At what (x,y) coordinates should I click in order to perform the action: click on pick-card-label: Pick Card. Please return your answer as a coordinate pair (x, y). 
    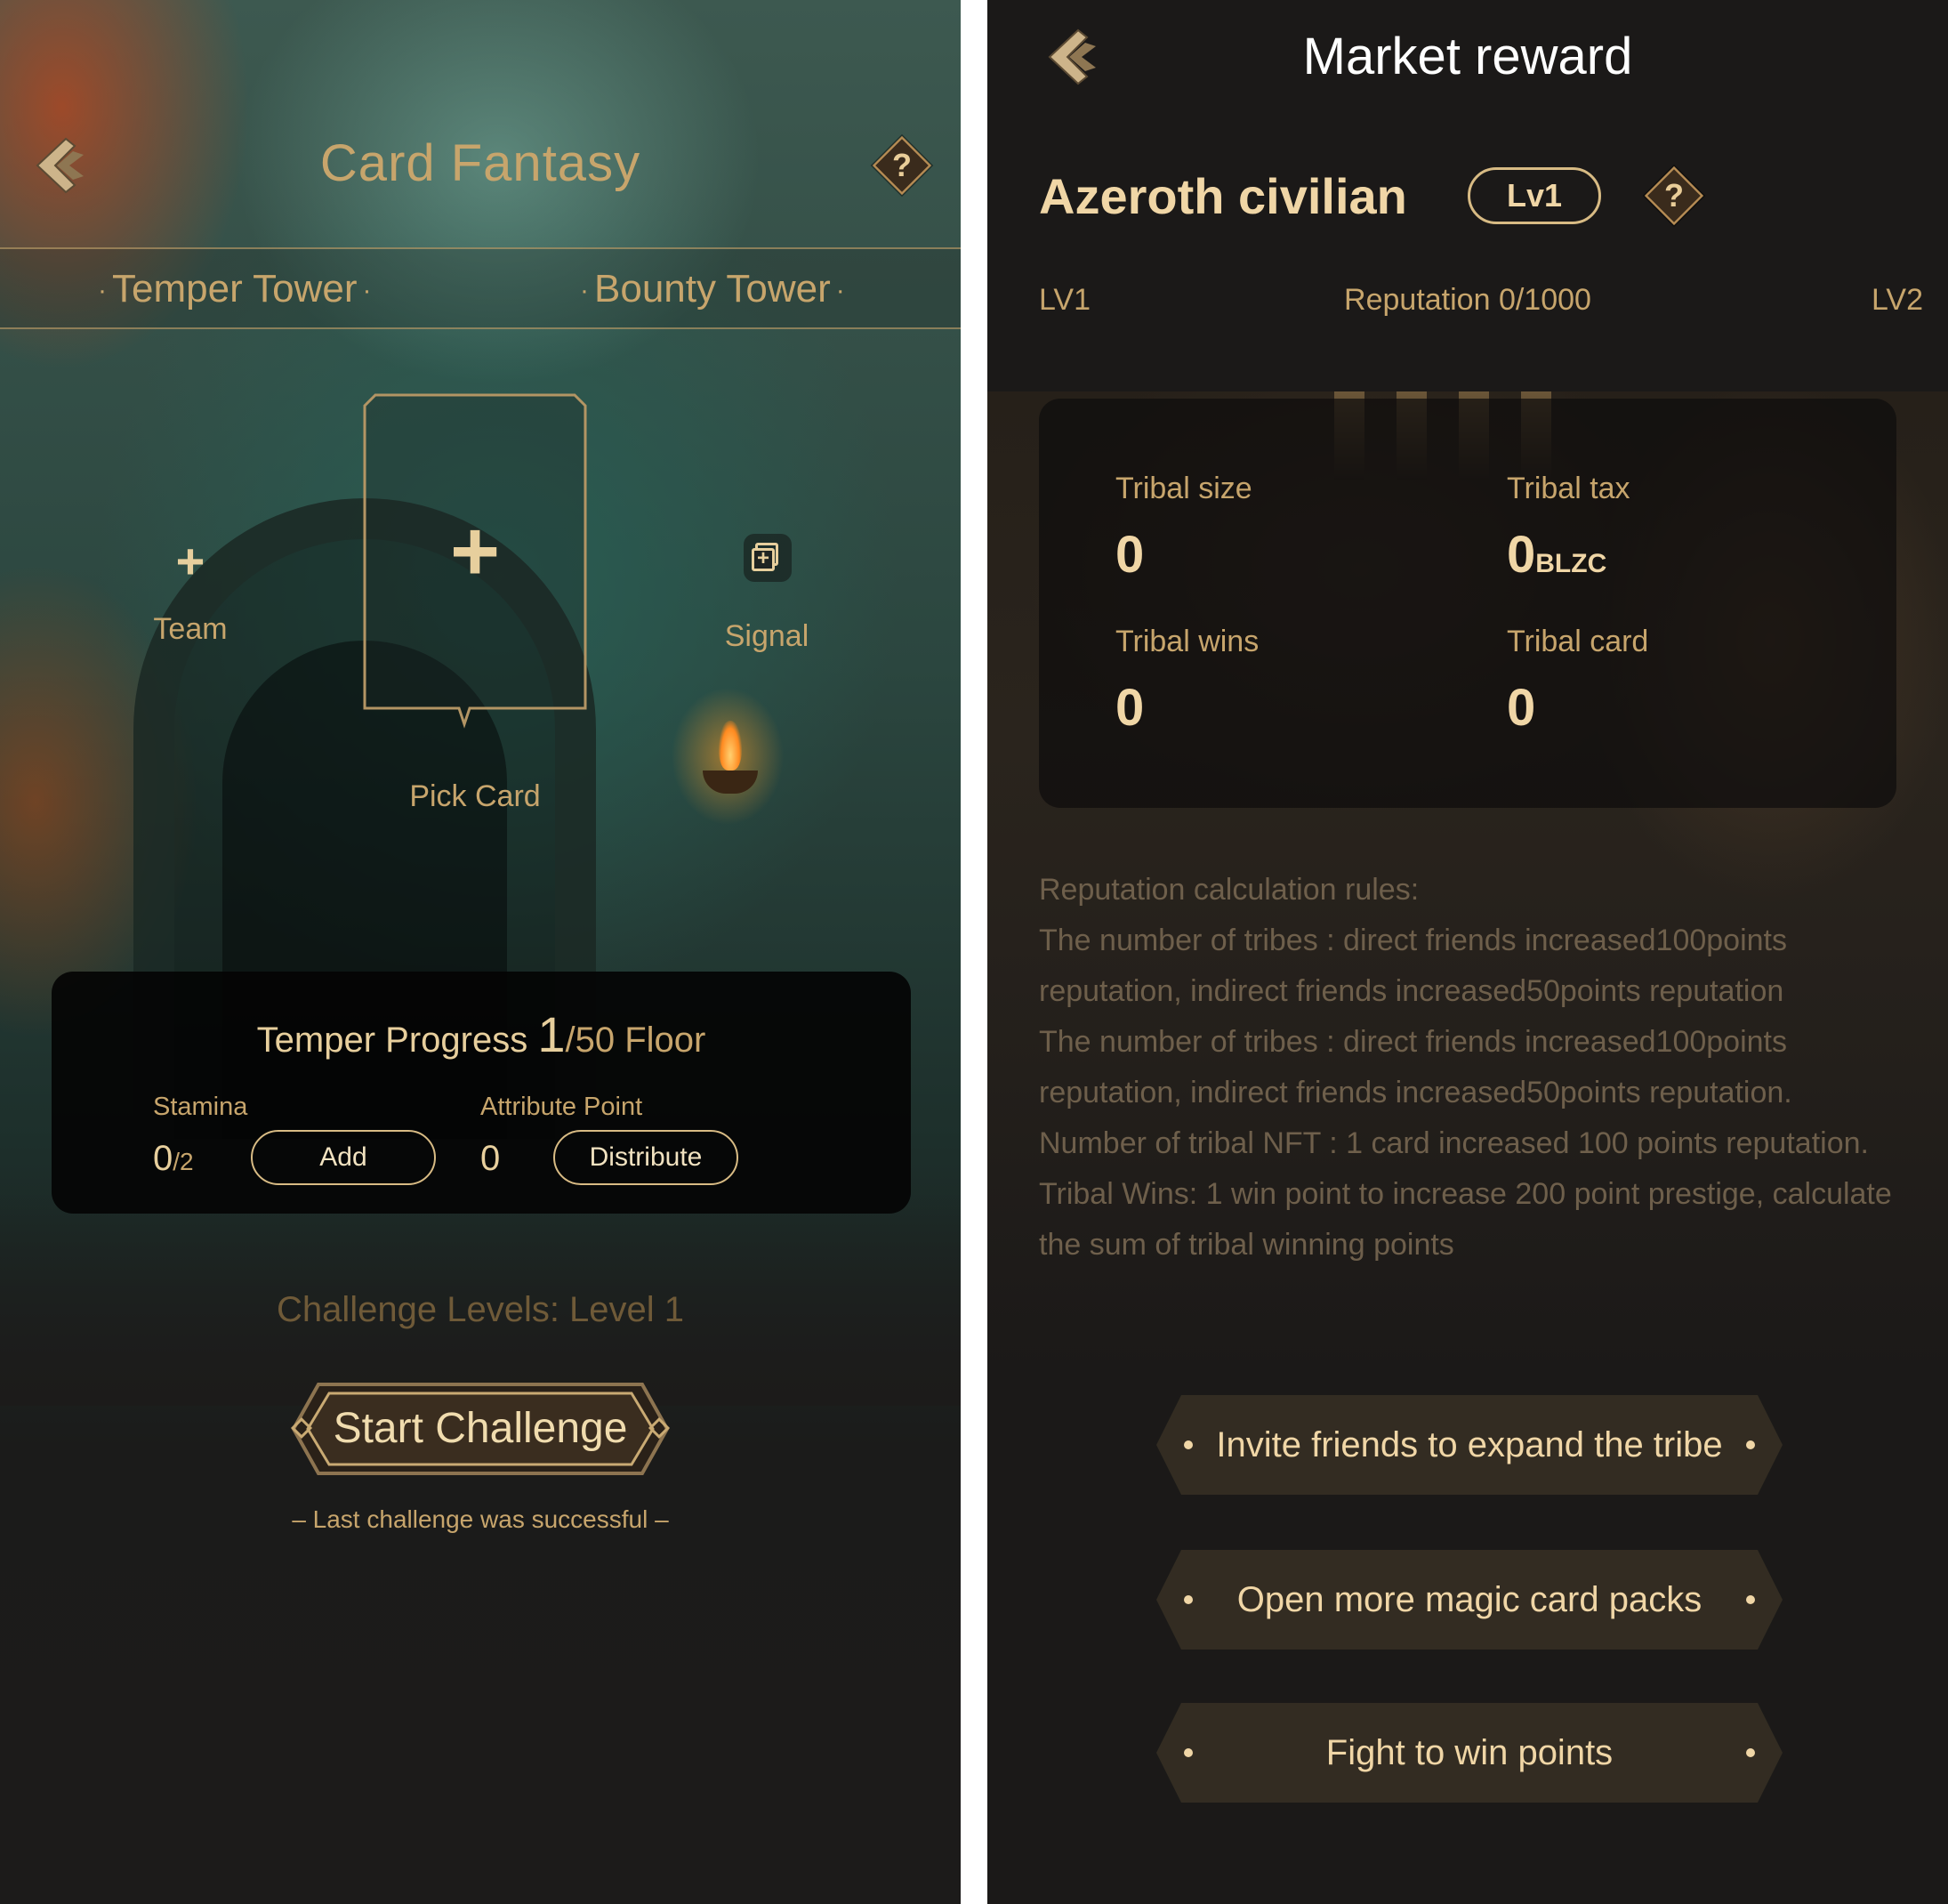
    Looking at the image, I should click on (475, 796).